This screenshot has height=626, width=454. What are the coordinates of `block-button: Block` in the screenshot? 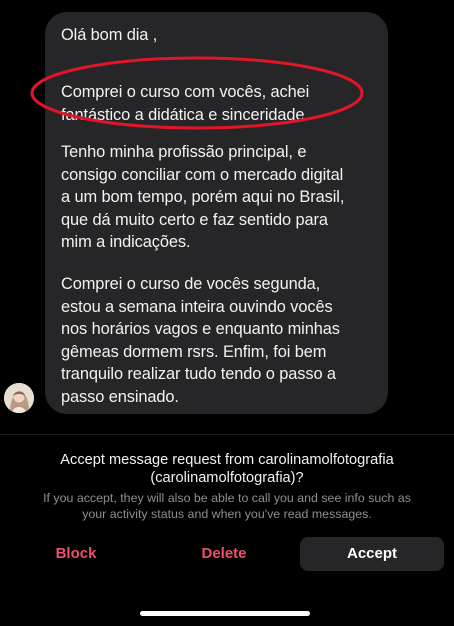 It's located at (76, 554).